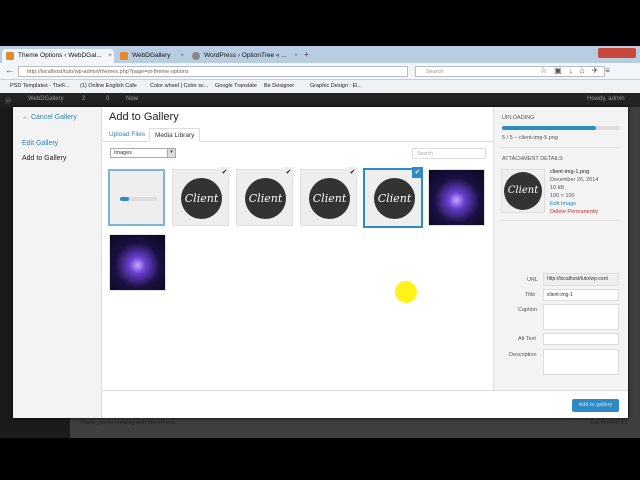  What do you see at coordinates (557, 188) in the screenshot?
I see `attachment-size: 10 kB` at bounding box center [557, 188].